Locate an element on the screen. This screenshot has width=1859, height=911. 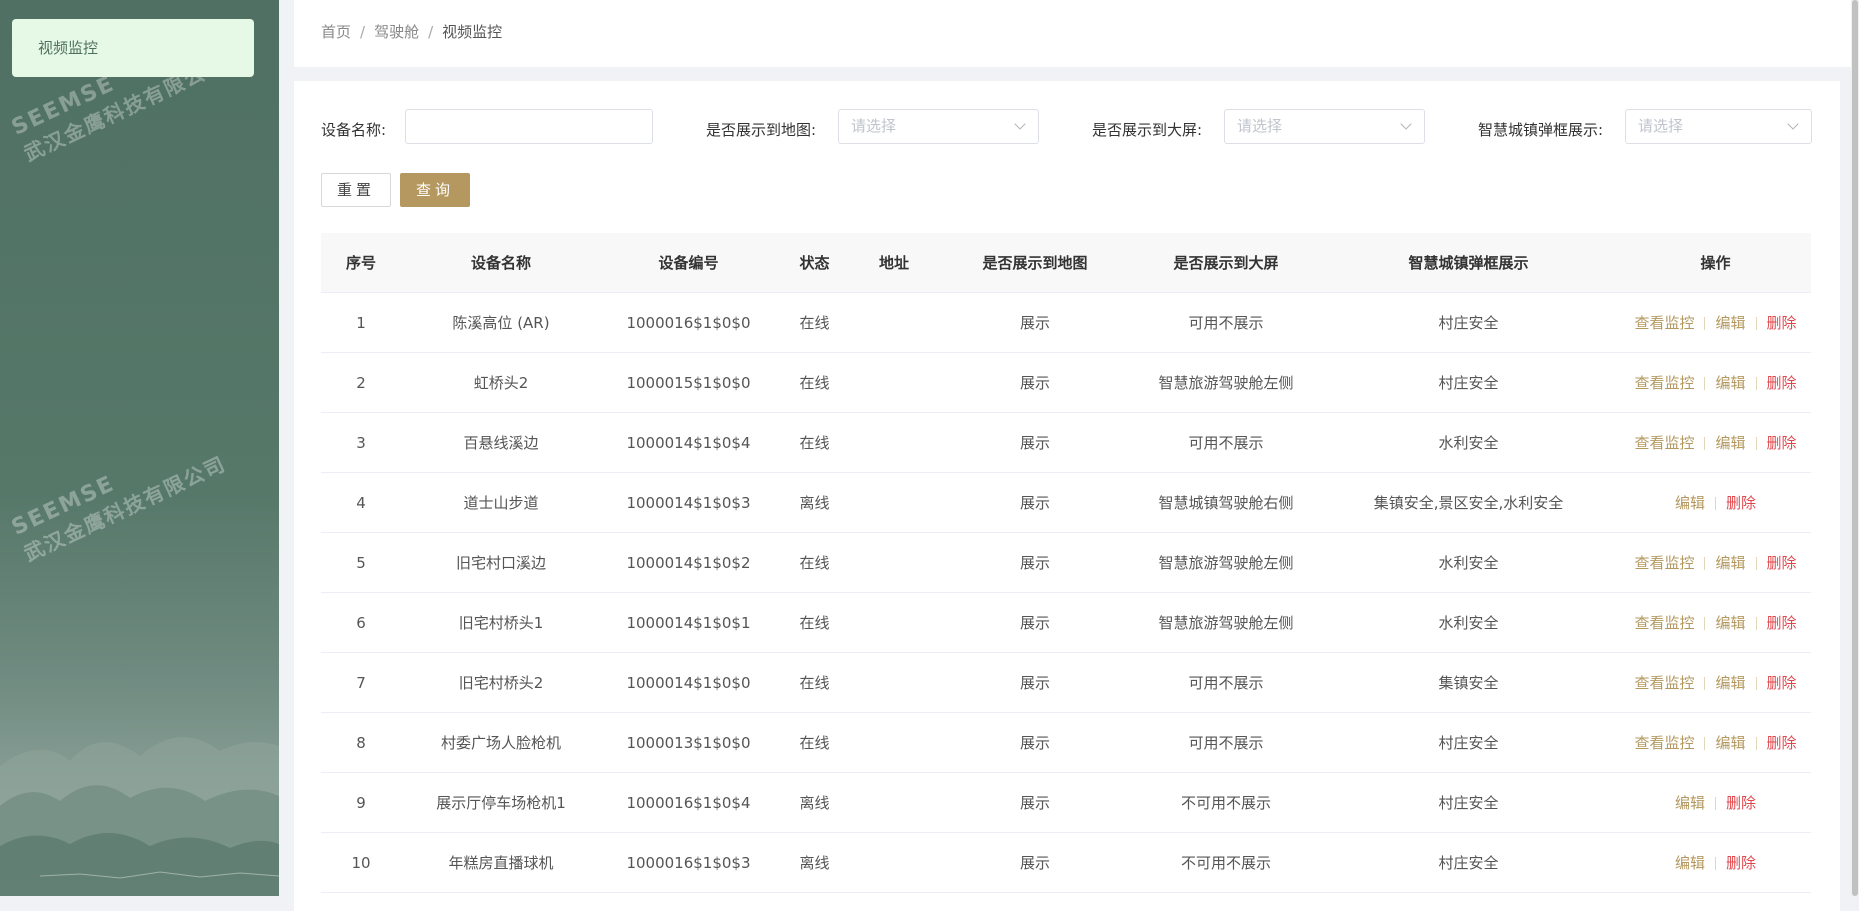
cell-code: 1000014$1$0$4 is located at coordinates (688, 442).